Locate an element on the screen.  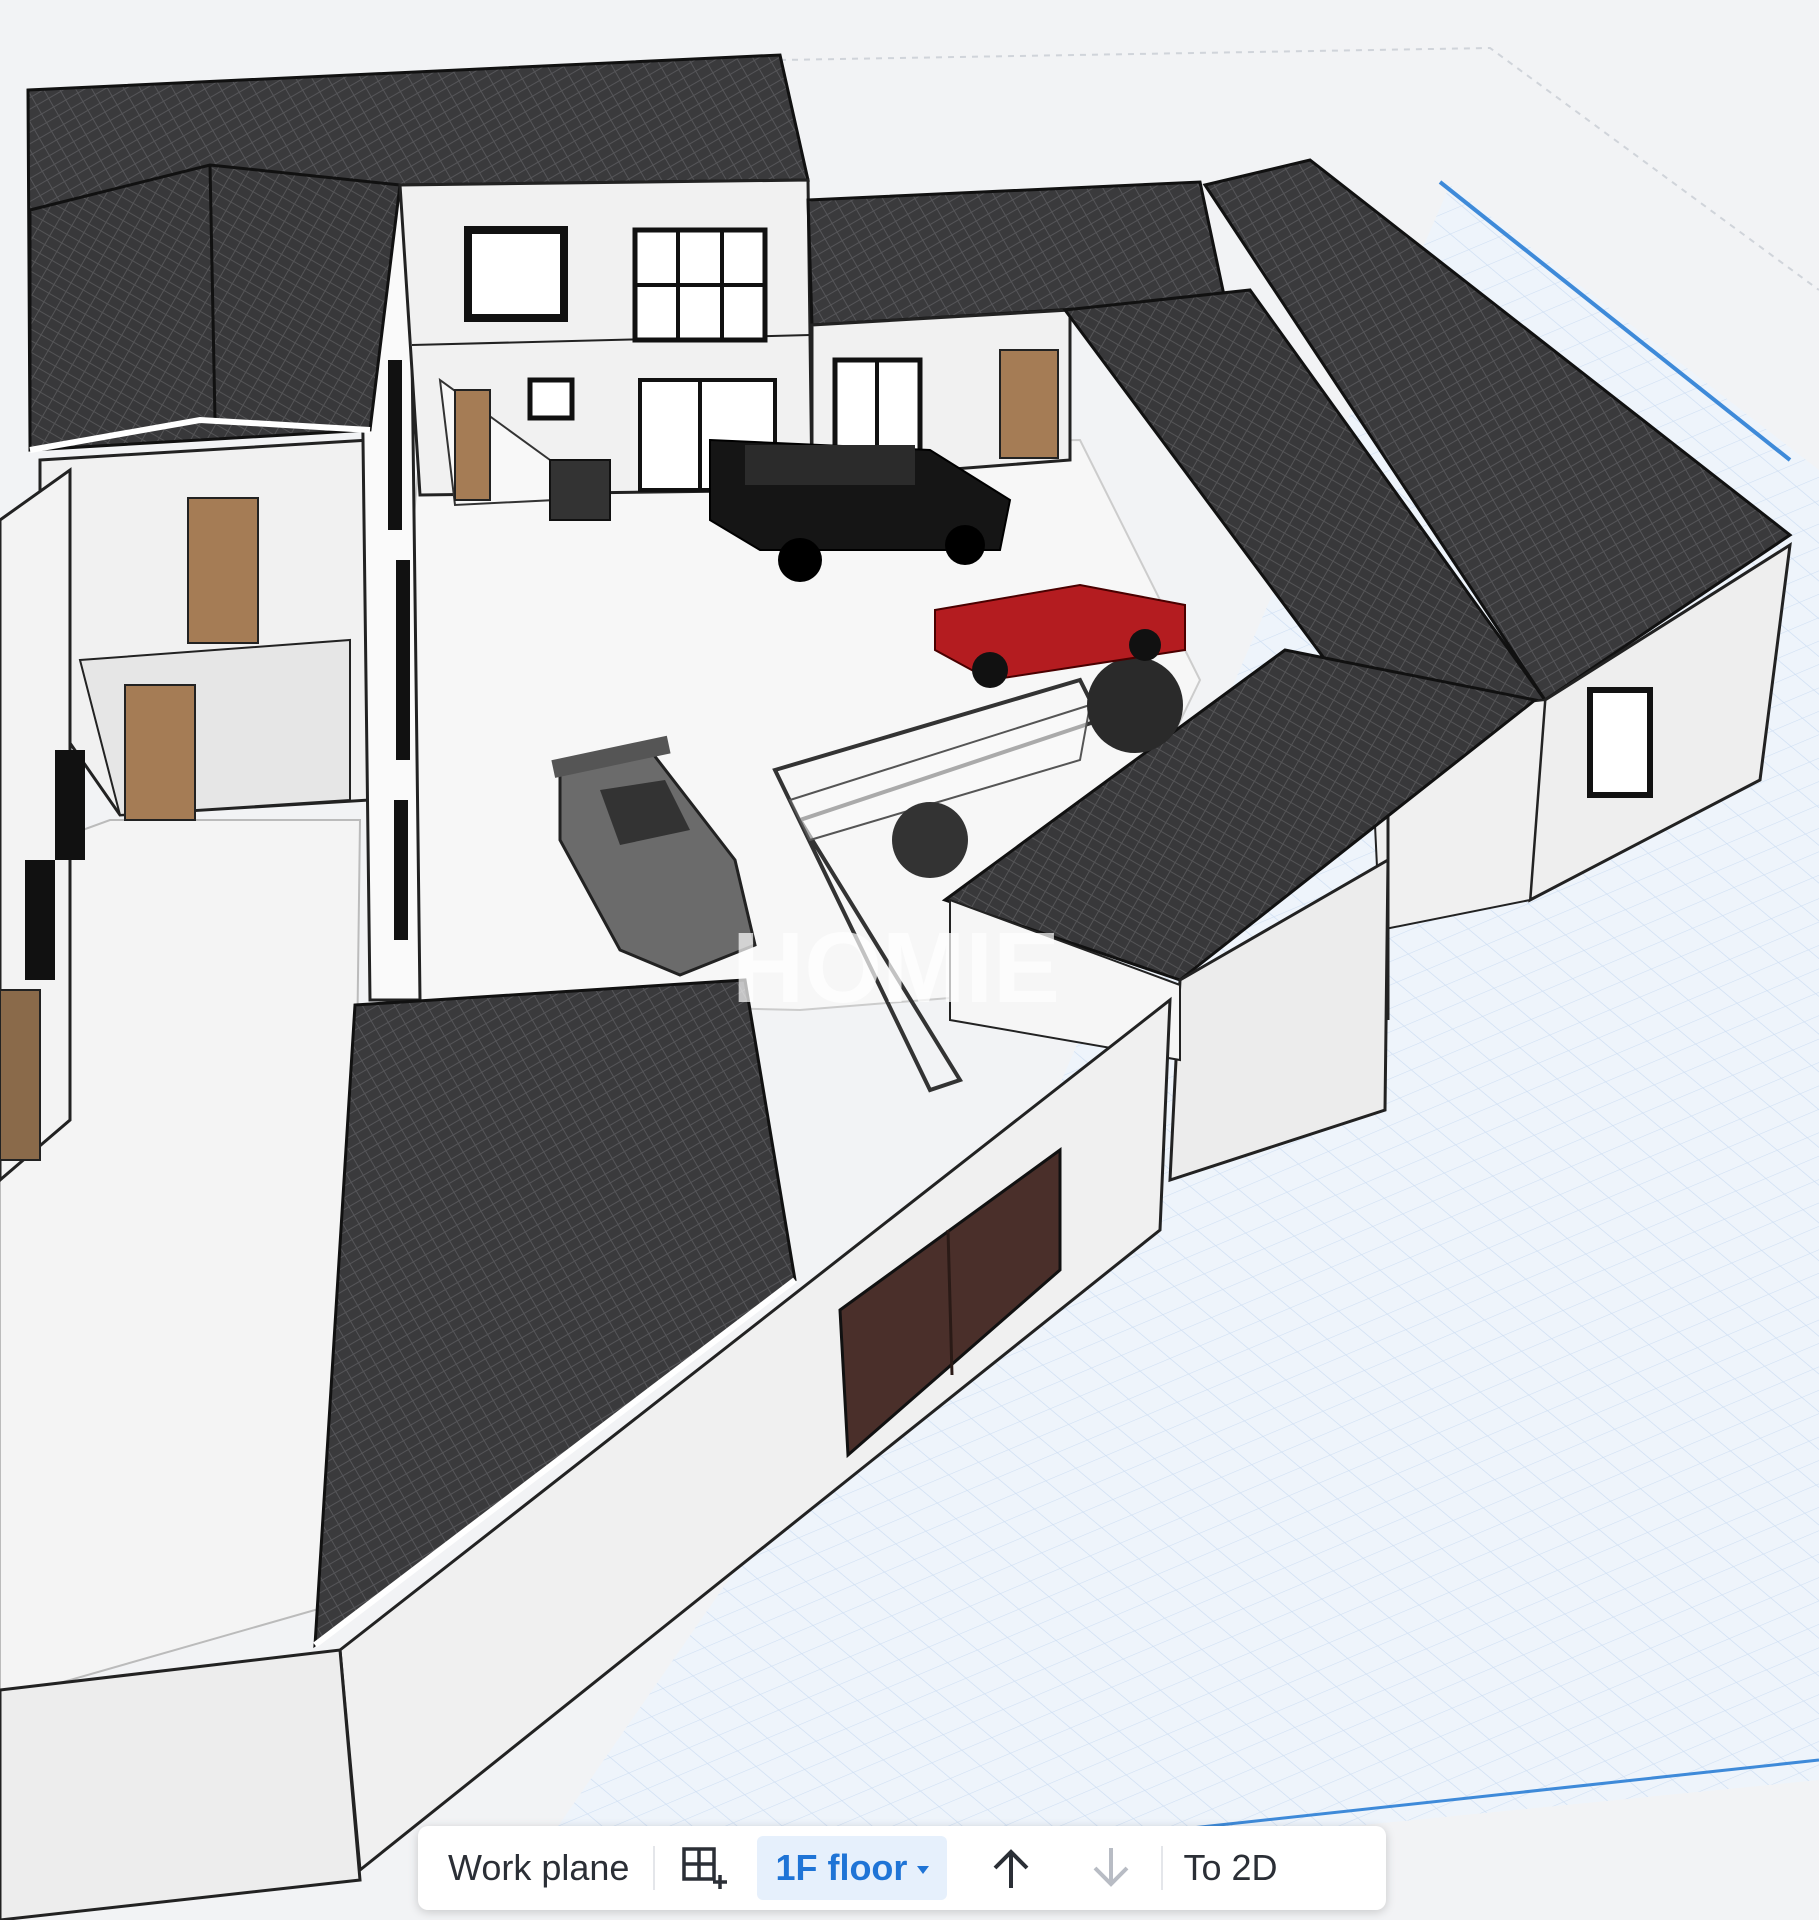
add-floor-button is located at coordinates (706, 1868).